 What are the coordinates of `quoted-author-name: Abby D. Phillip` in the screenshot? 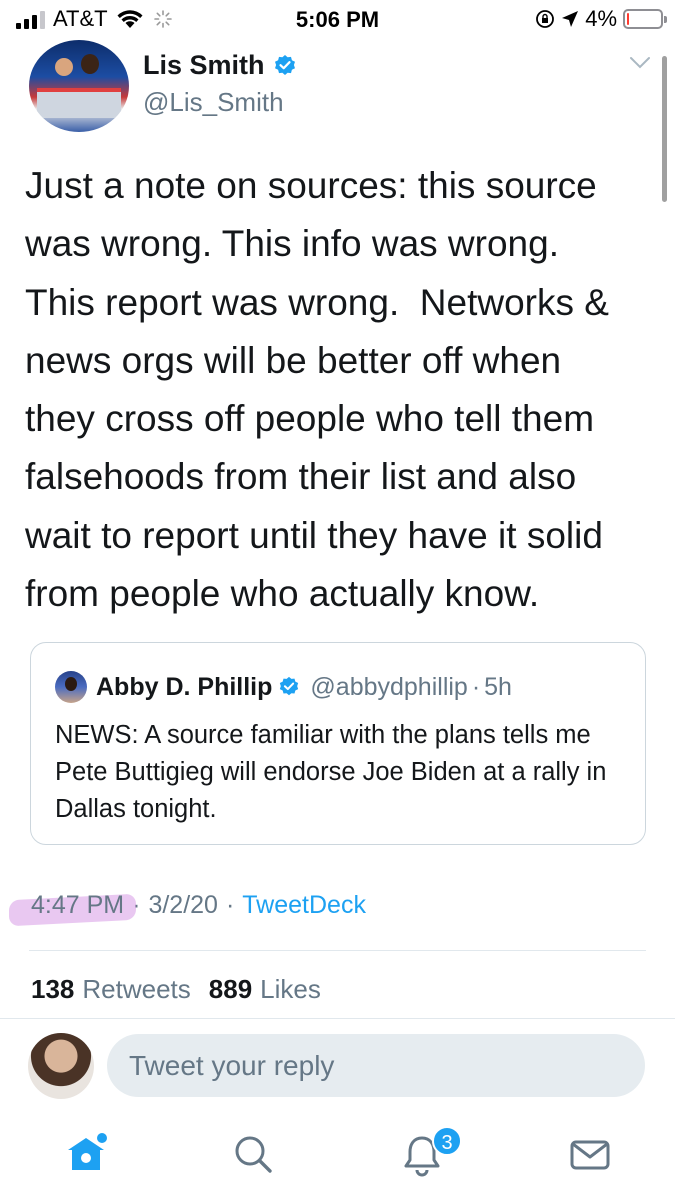 It's located at (184, 686).